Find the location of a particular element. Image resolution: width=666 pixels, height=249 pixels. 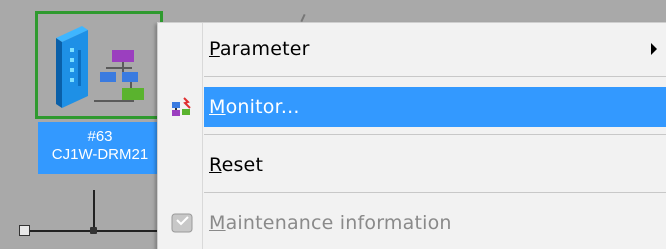

menu-item-label: Parameter is located at coordinates (259, 49).